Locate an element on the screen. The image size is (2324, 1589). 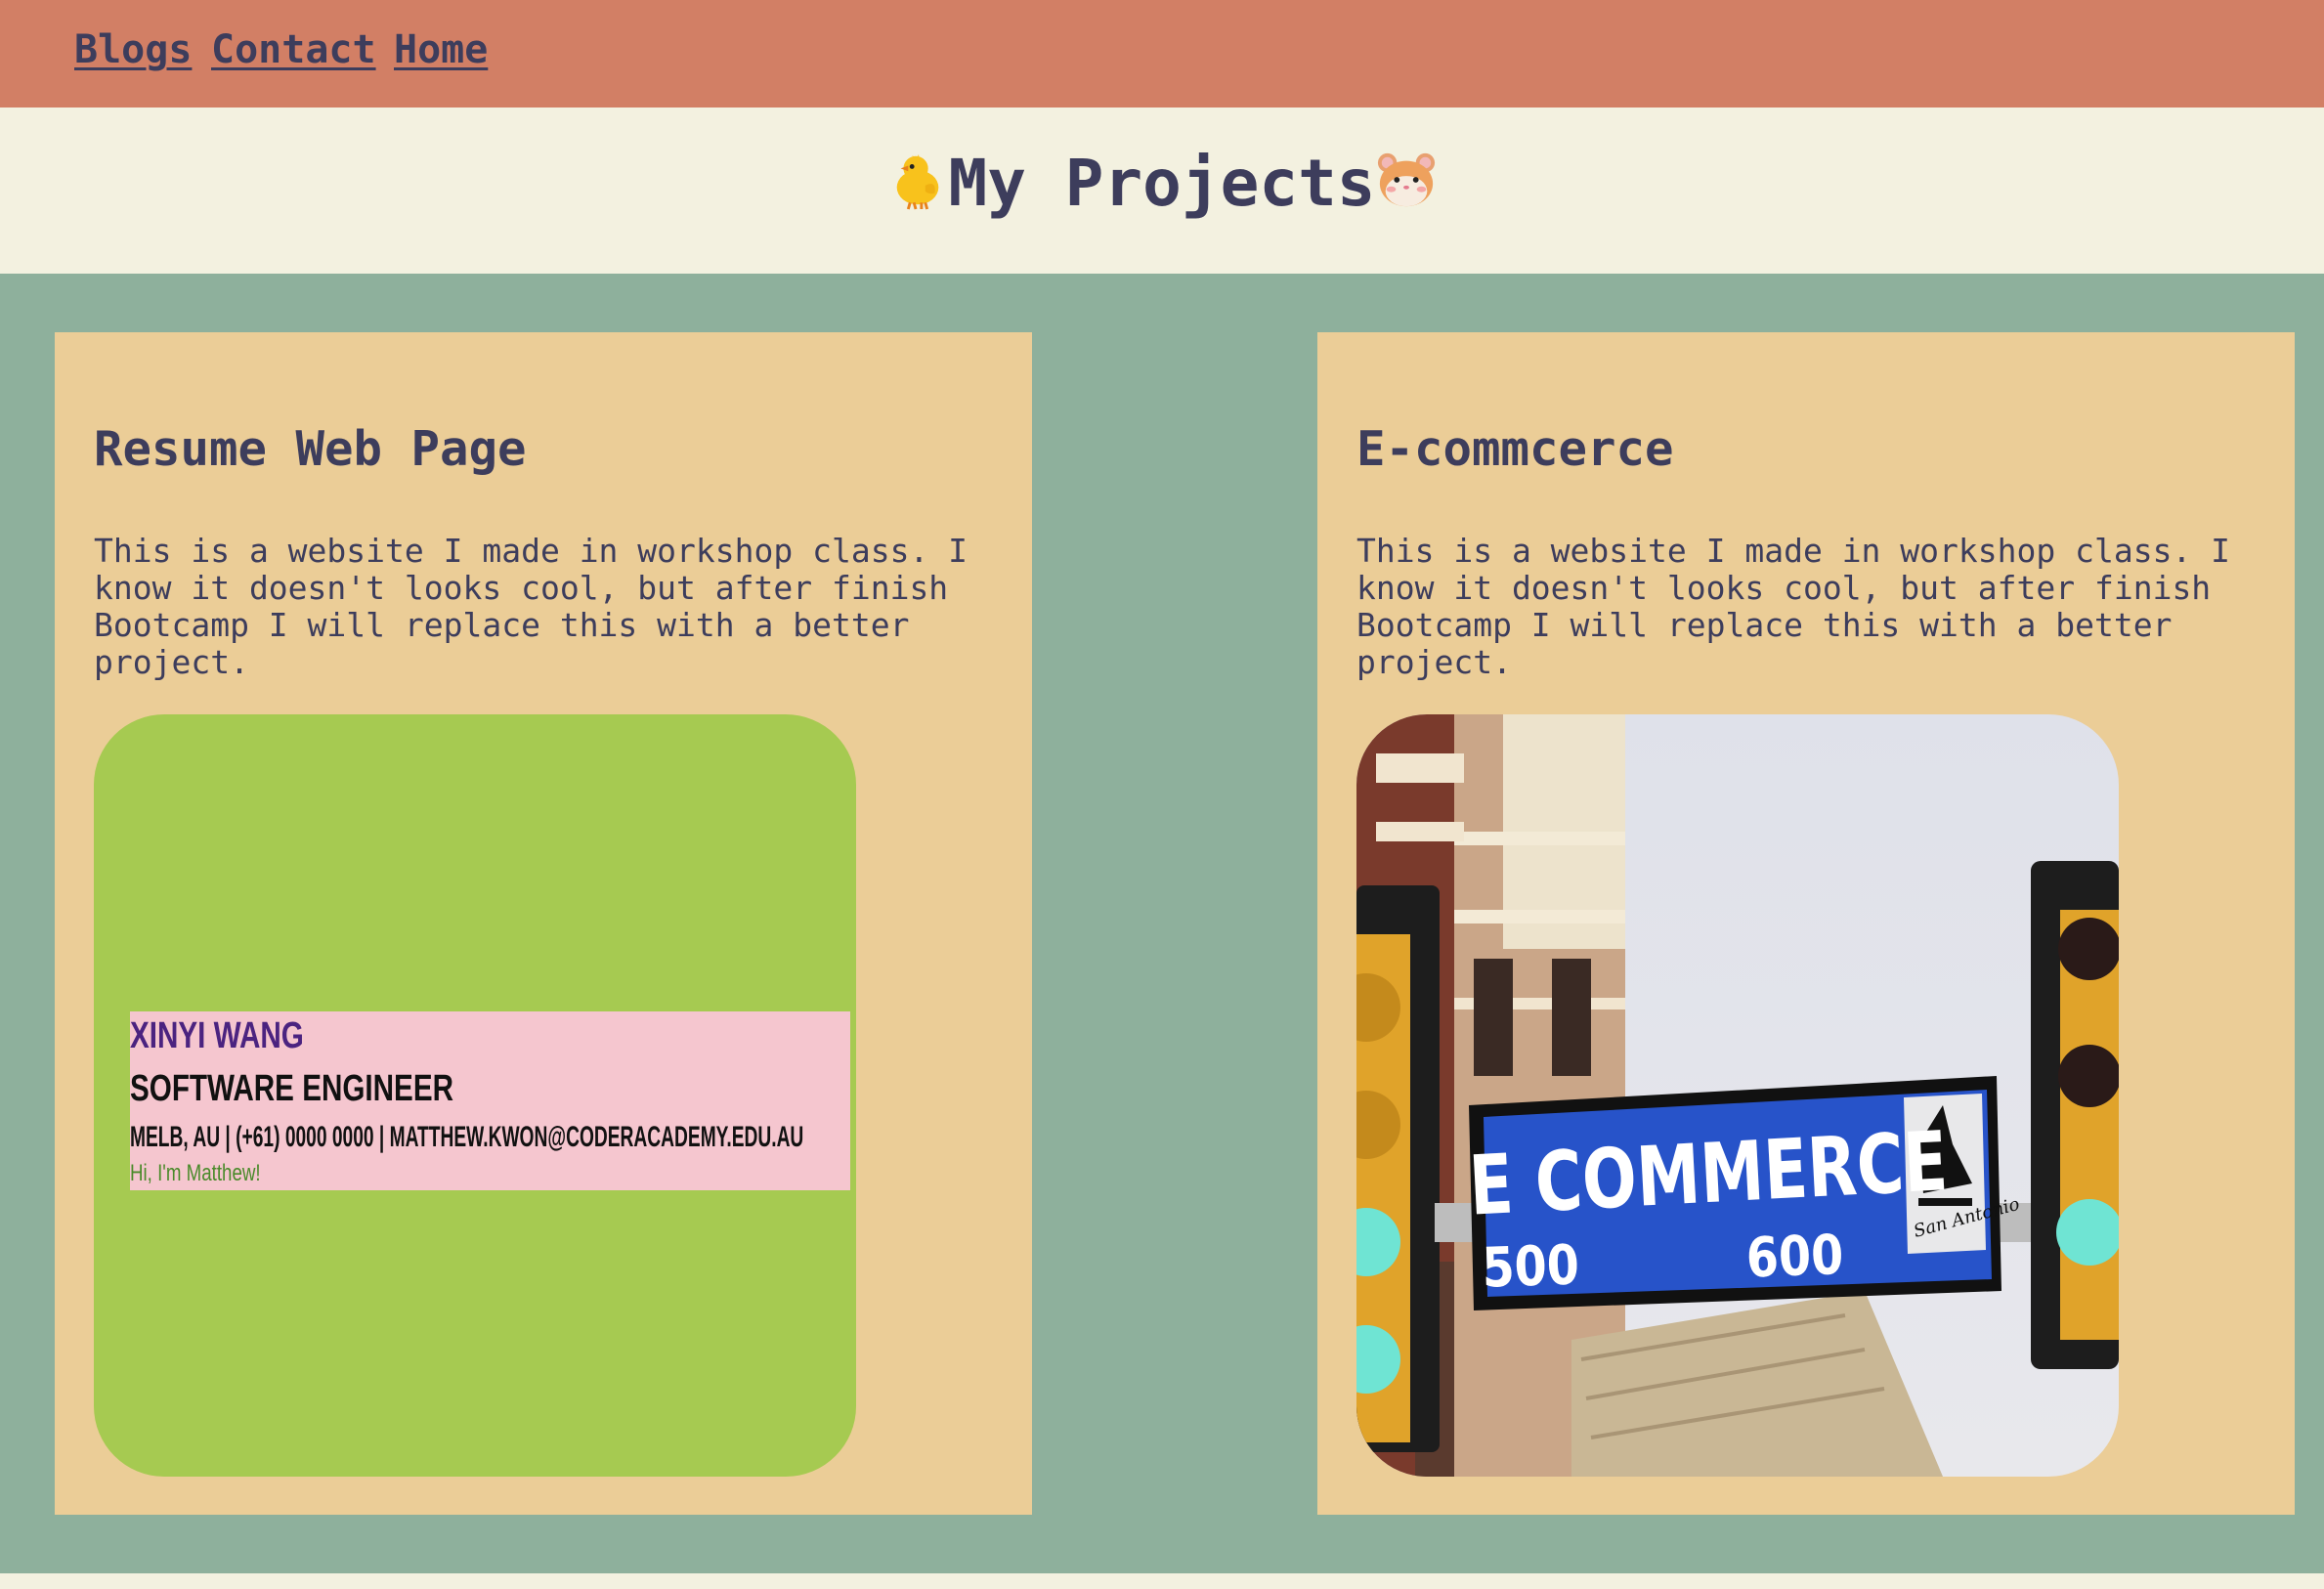
page-title-text: My Projects is located at coordinates (1162, 183).